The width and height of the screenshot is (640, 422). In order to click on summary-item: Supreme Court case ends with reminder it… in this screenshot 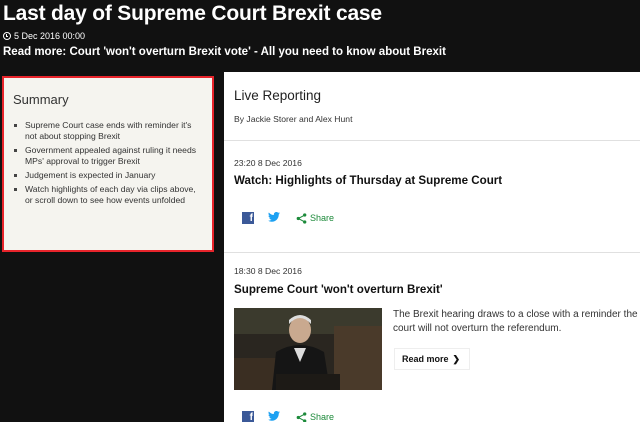, I will do `click(108, 131)`.